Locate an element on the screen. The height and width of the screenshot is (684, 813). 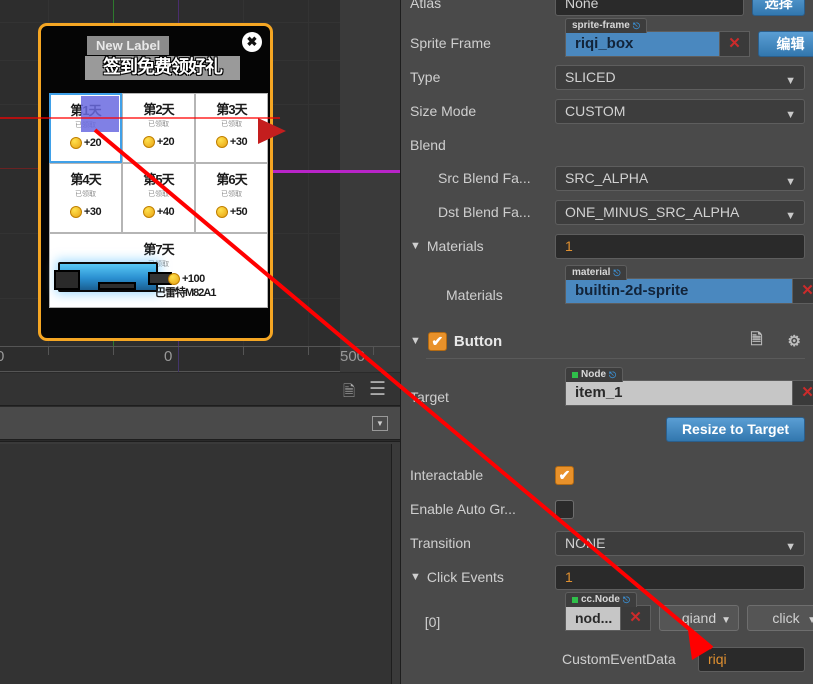
property-row-click-events: ▼ Click Events 1 is located at coordinates (607, 577).